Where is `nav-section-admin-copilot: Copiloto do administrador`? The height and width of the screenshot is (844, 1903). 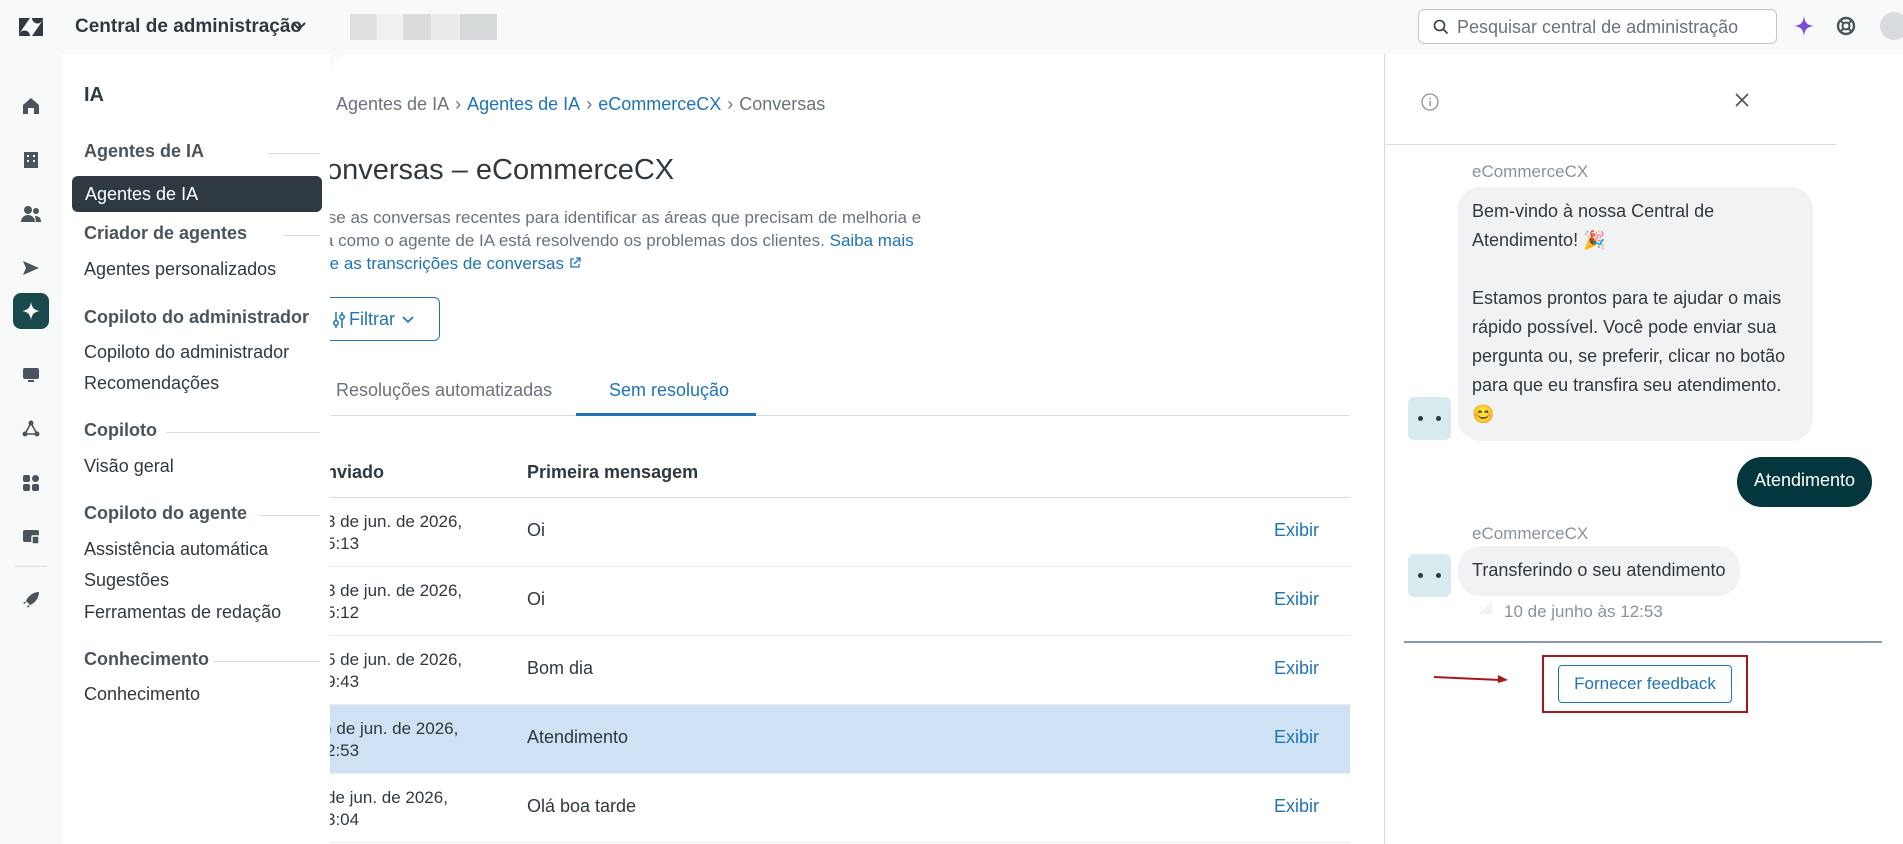
nav-section-admin-copilot: Copiloto do administrador is located at coordinates (196, 317).